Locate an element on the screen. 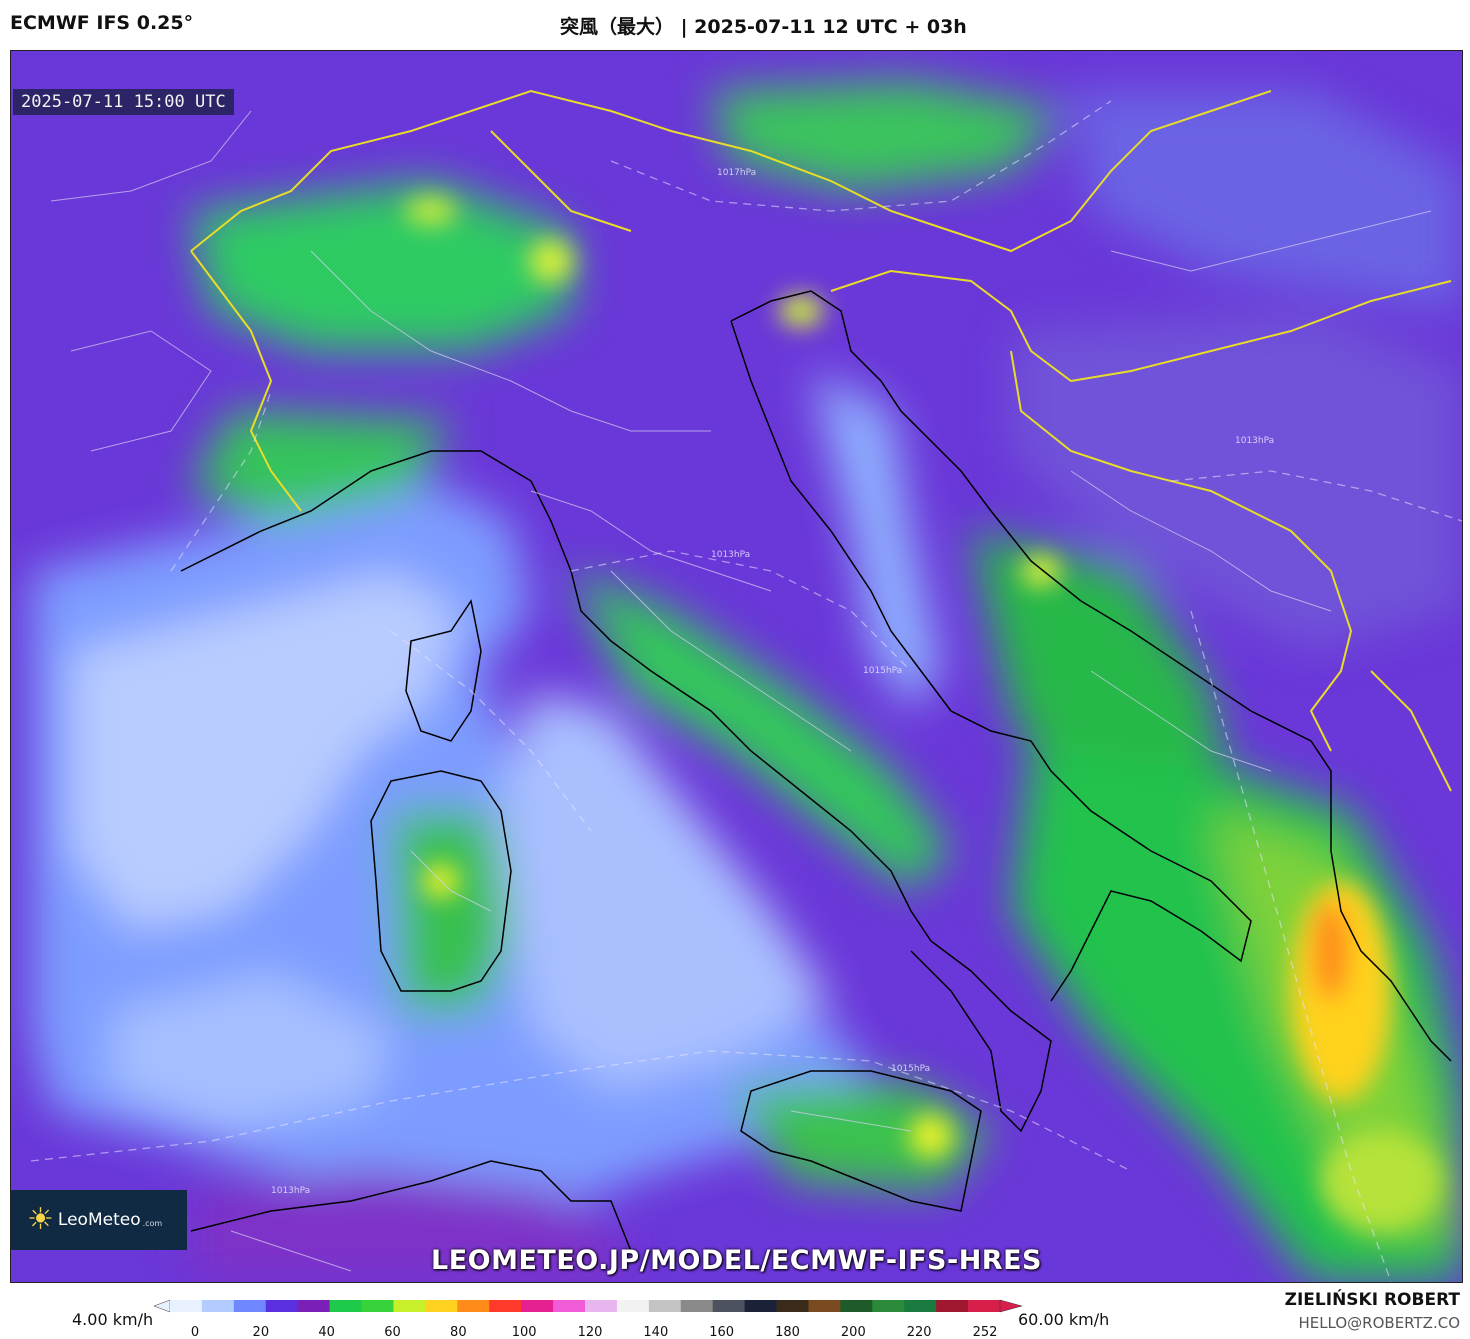 The width and height of the screenshot is (1470, 1339). leometeo-logo: ☀ LeoMeteo .com is located at coordinates (99, 1220).